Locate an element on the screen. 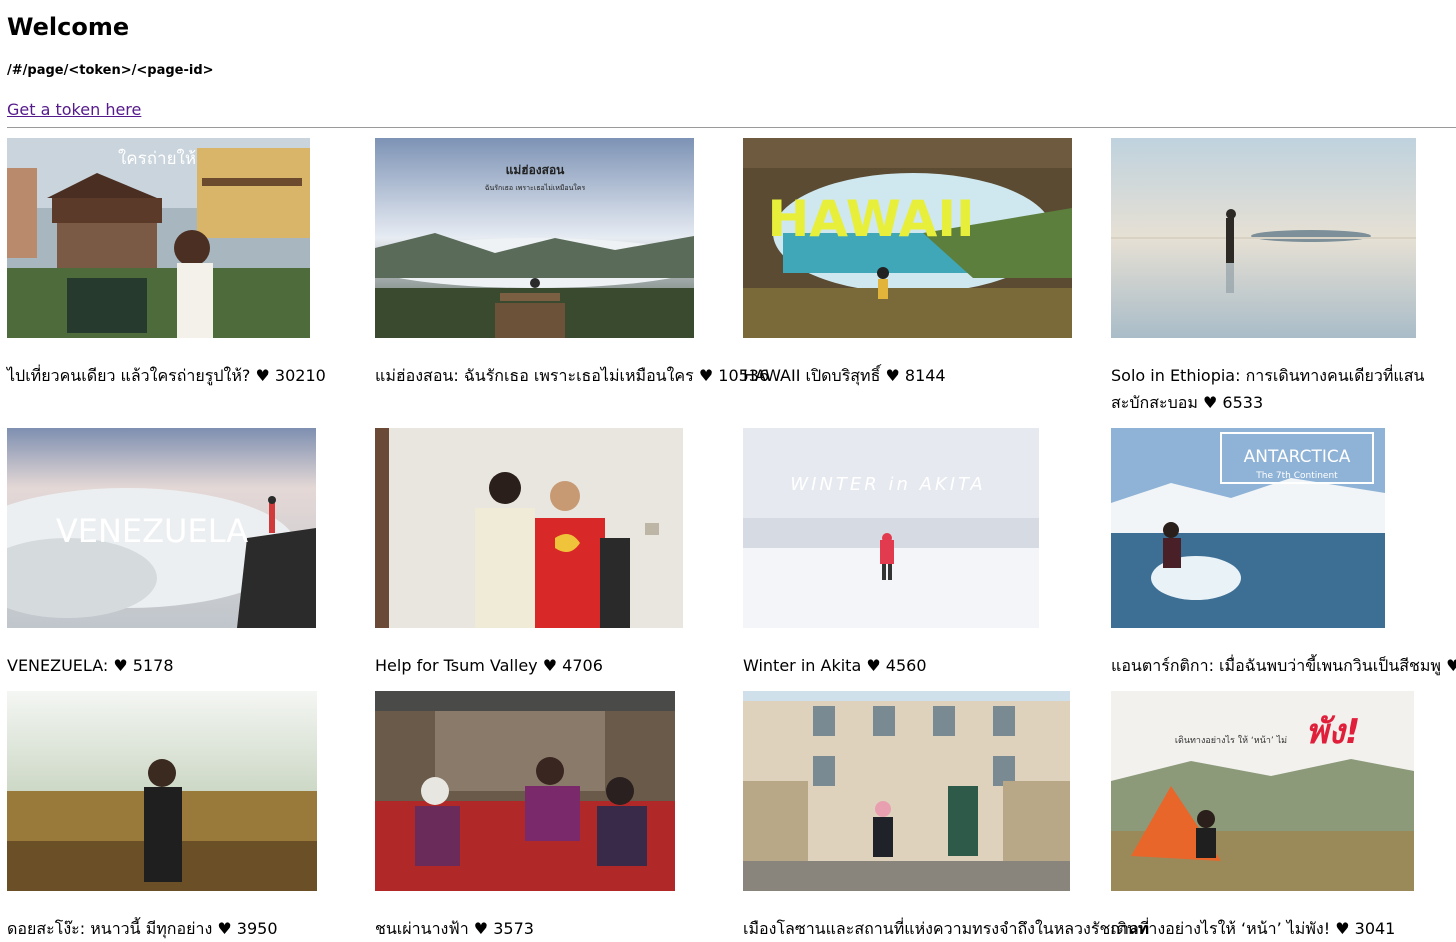 Image resolution: width=1456 pixels, height=942 pixels. image-overlay-subtext: The 7th Continent is located at coordinates (1296, 476).